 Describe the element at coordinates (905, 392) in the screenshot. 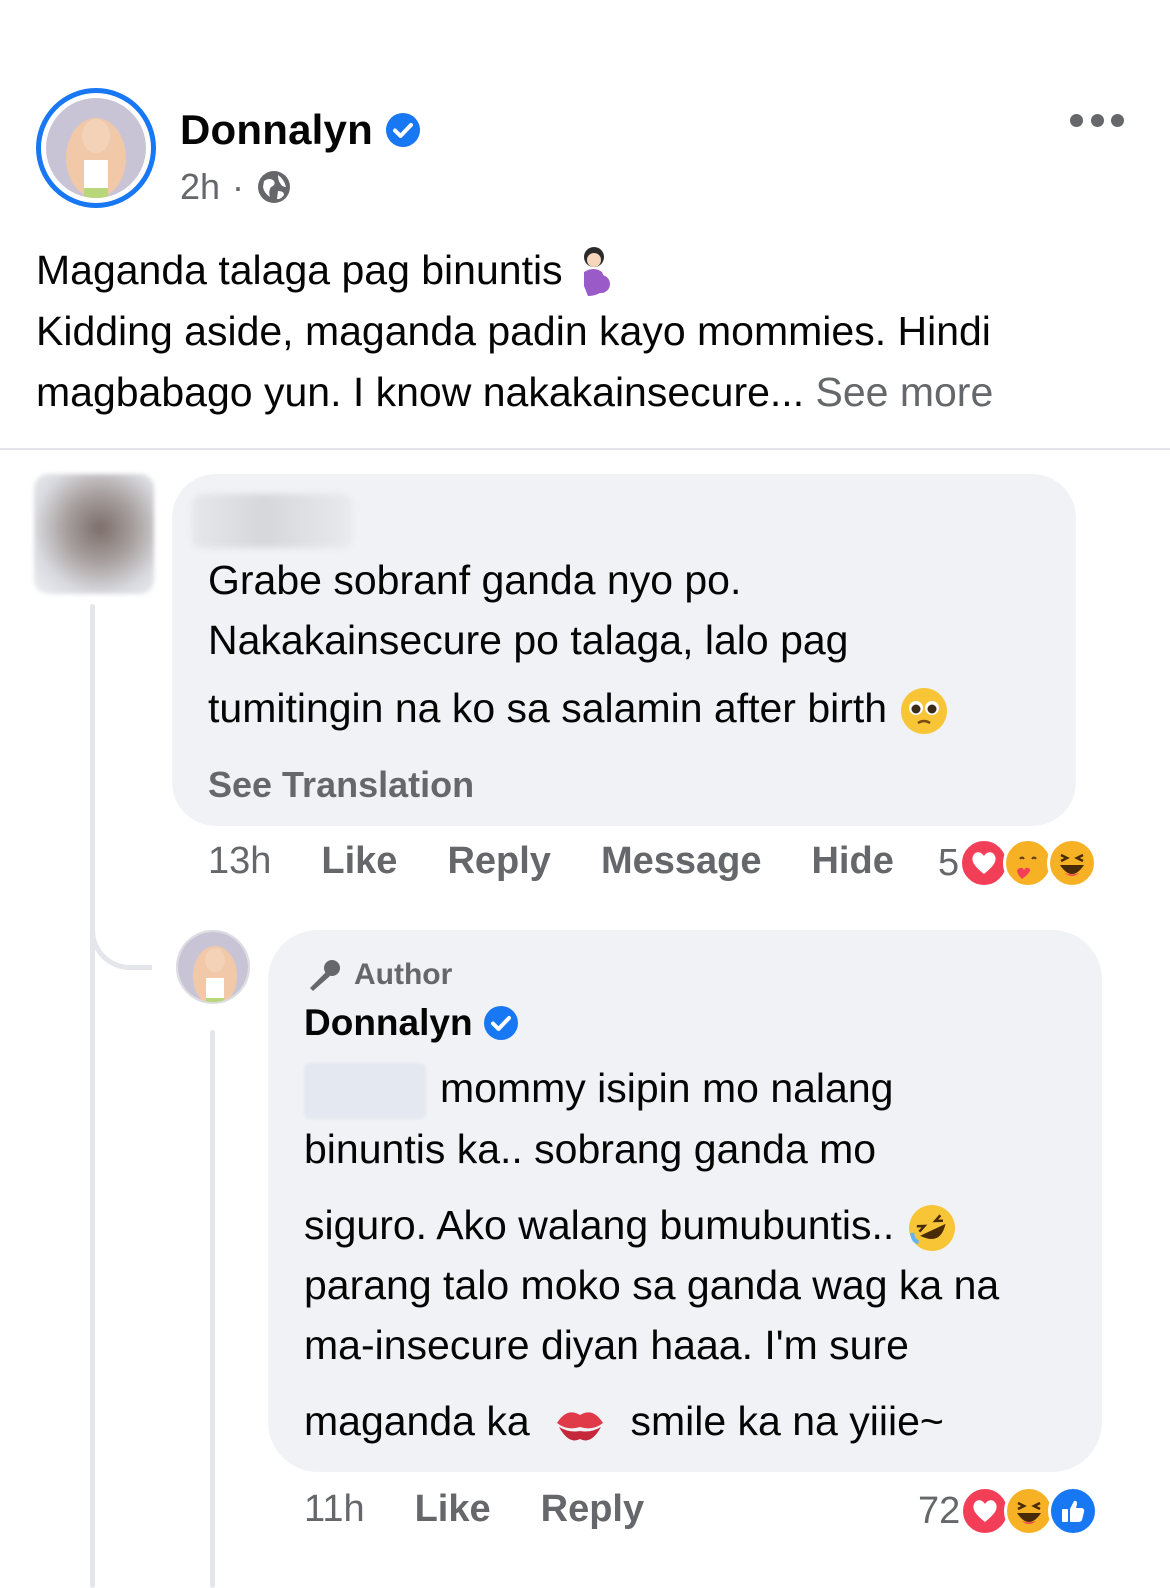

I see `see-more-link: See more` at that location.